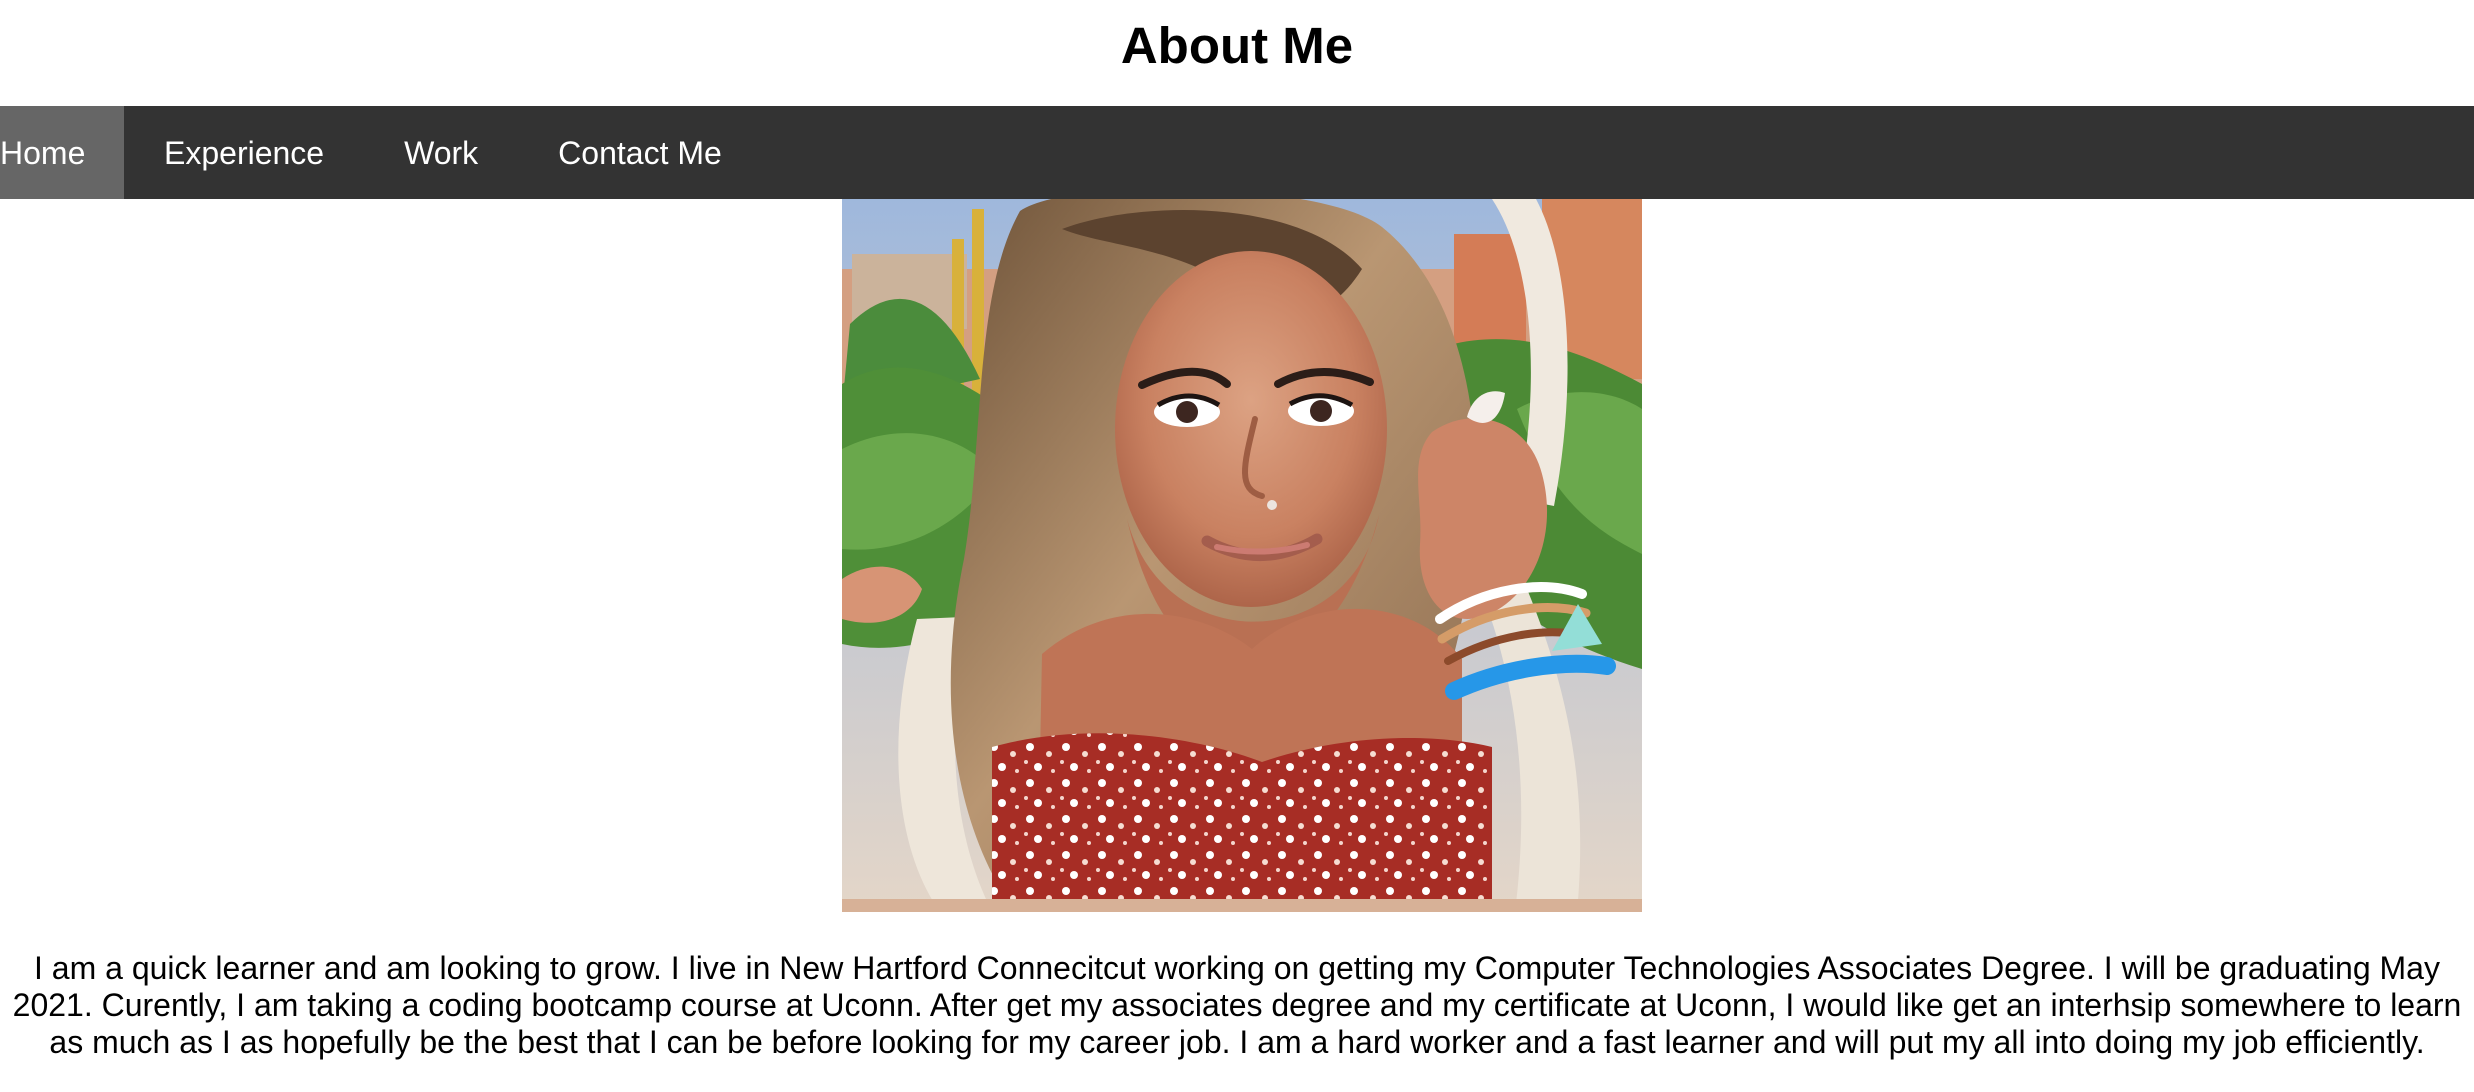 The image size is (2474, 1092). What do you see at coordinates (1237, 45) in the screenshot?
I see `page-title: About Me` at bounding box center [1237, 45].